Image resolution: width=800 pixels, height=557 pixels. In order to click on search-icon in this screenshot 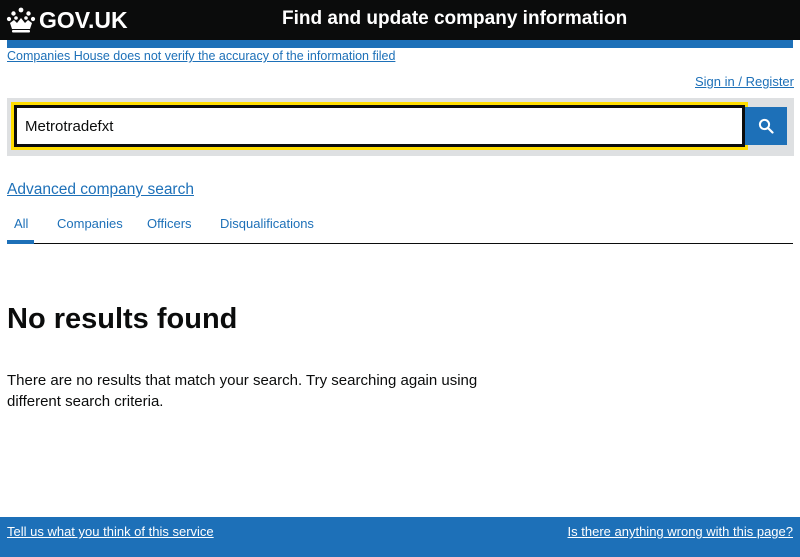, I will do `click(766, 126)`.